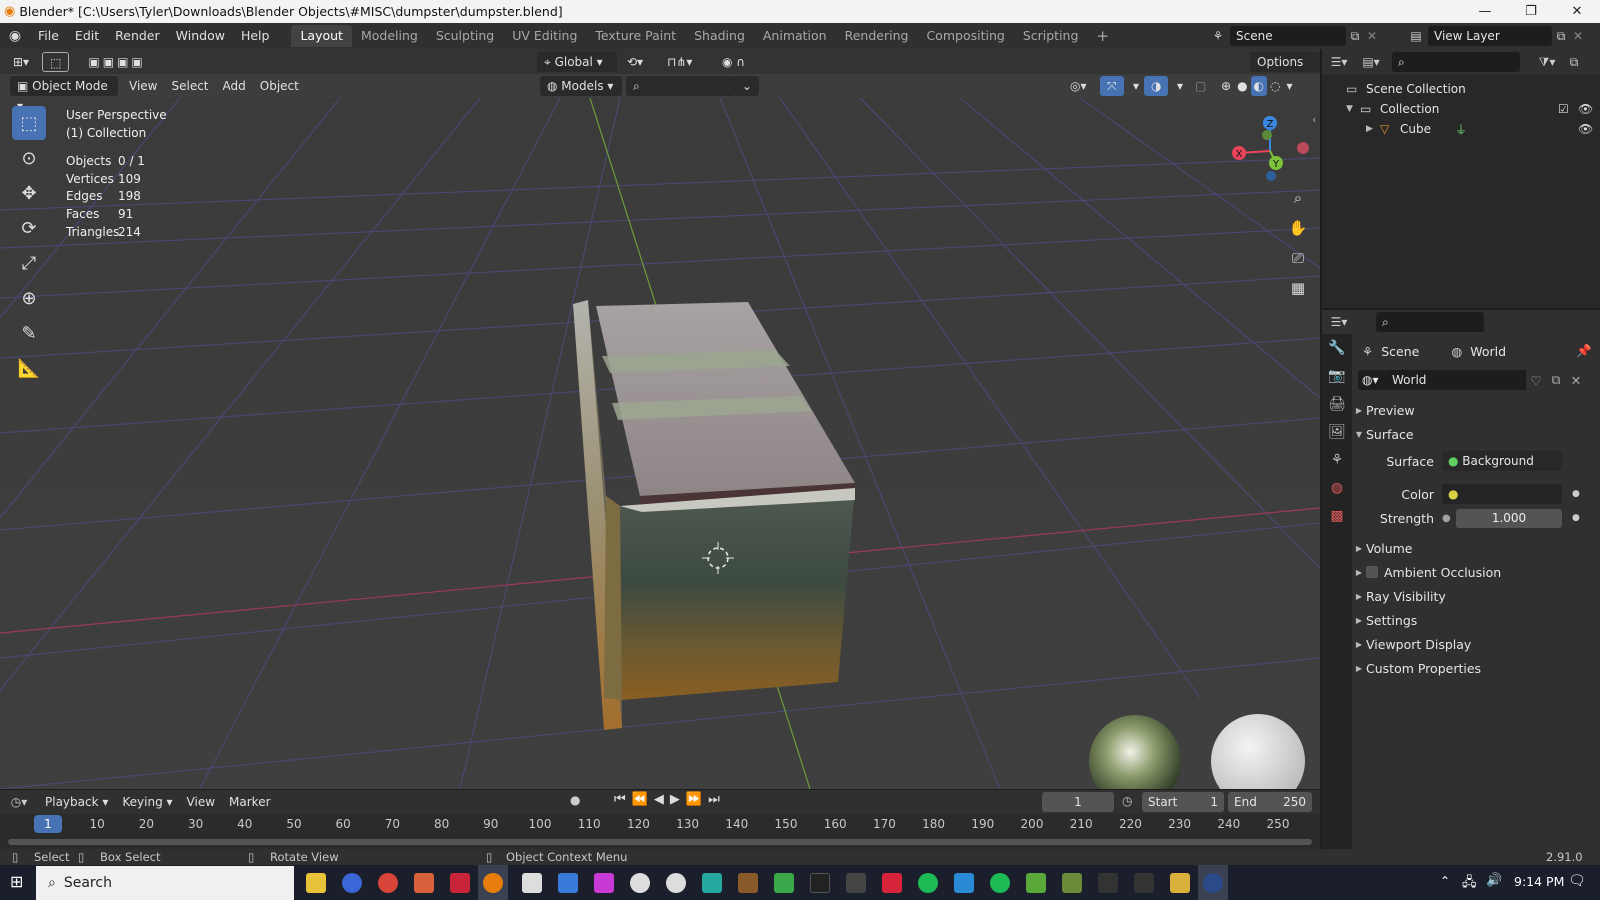 This screenshot has width=1600, height=900. Describe the element at coordinates (1476, 620) in the screenshot. I see `panel-settings: ▶ Settings` at that location.